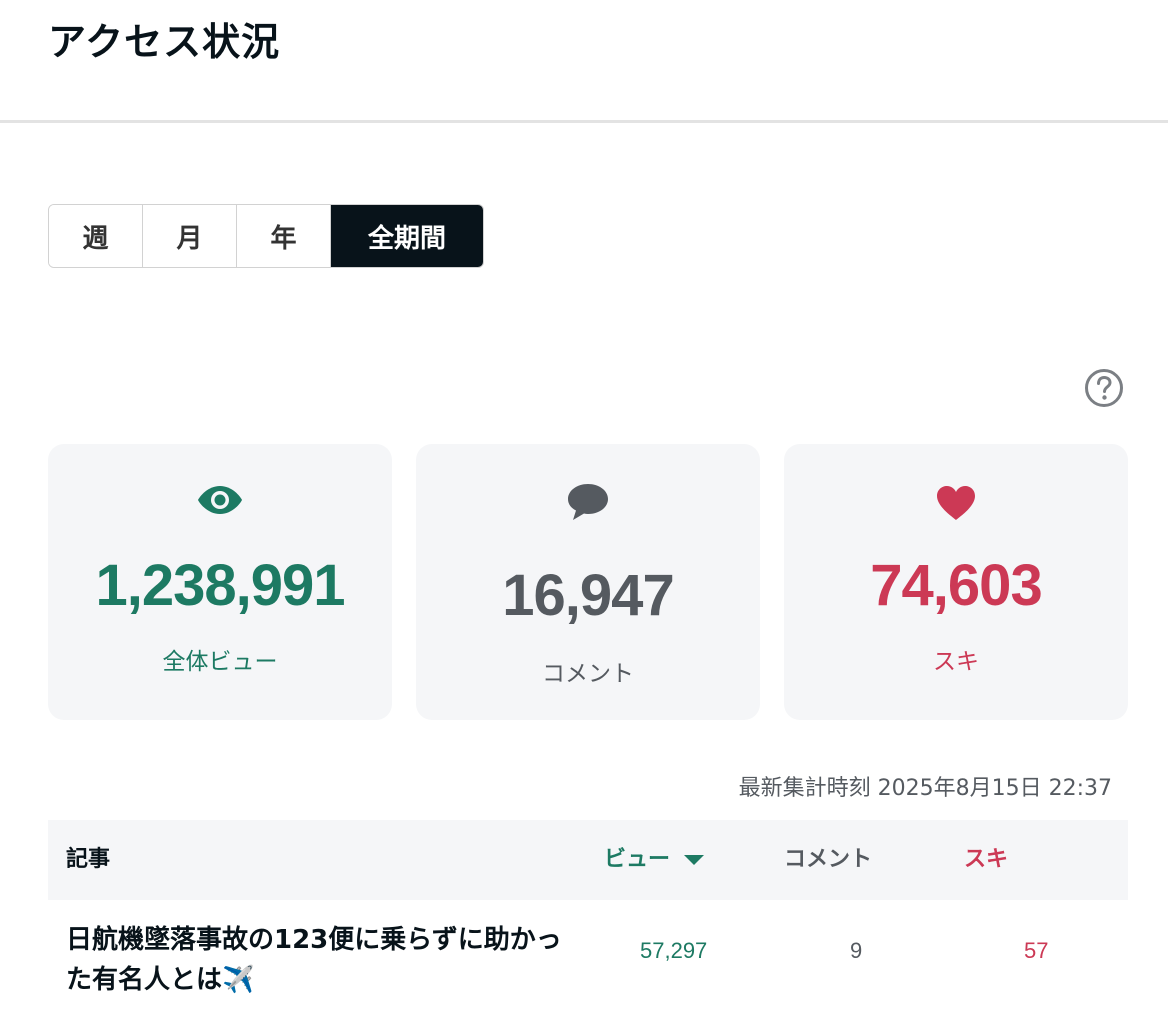  What do you see at coordinates (220, 585) in the screenshot?
I see `total-views-value: 1,238,991` at bounding box center [220, 585].